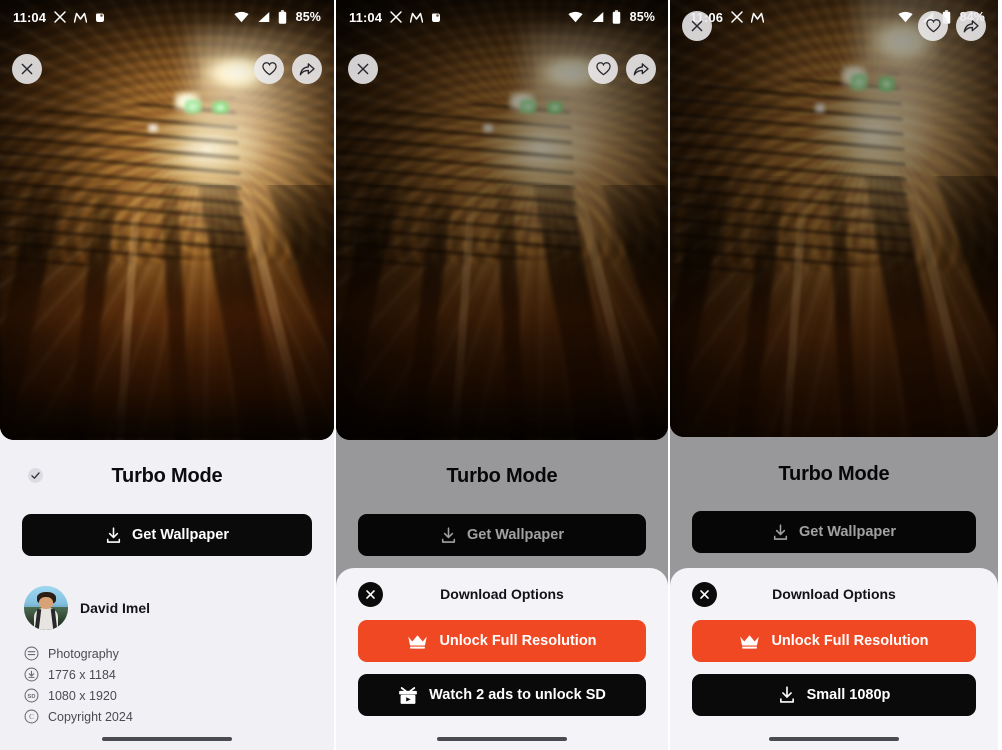 Image resolution: width=1002 pixels, height=750 pixels. I want to click on watch-ads-button: Watch 2 ads to unlock SD, so click(502, 695).